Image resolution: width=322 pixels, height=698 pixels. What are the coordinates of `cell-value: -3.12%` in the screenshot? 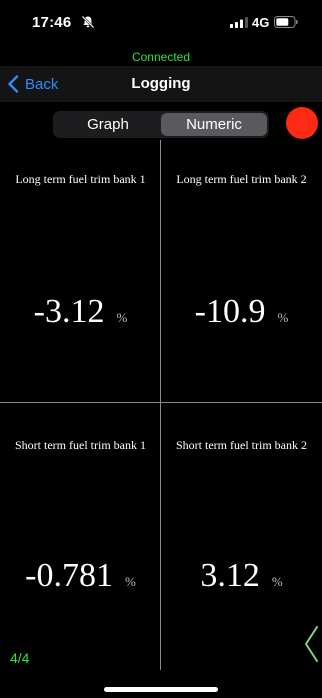 It's located at (80, 312).